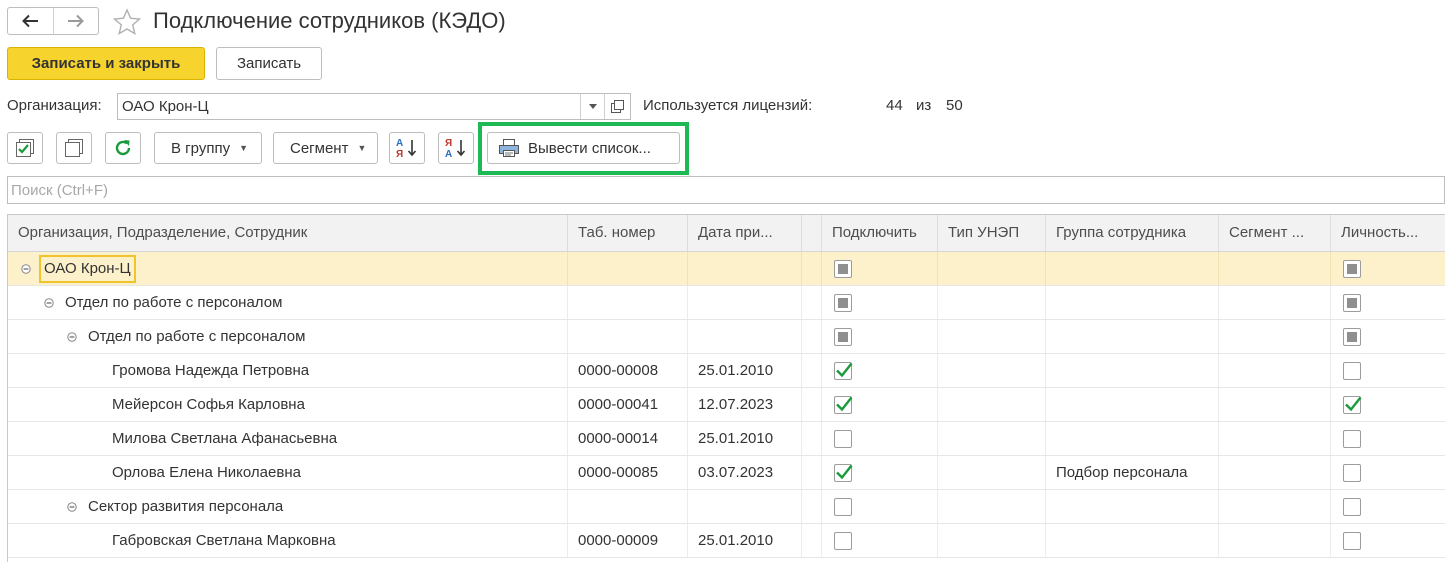 This screenshot has height=562, width=1445. What do you see at coordinates (269, 63) in the screenshot?
I see `save-button: Записать` at bounding box center [269, 63].